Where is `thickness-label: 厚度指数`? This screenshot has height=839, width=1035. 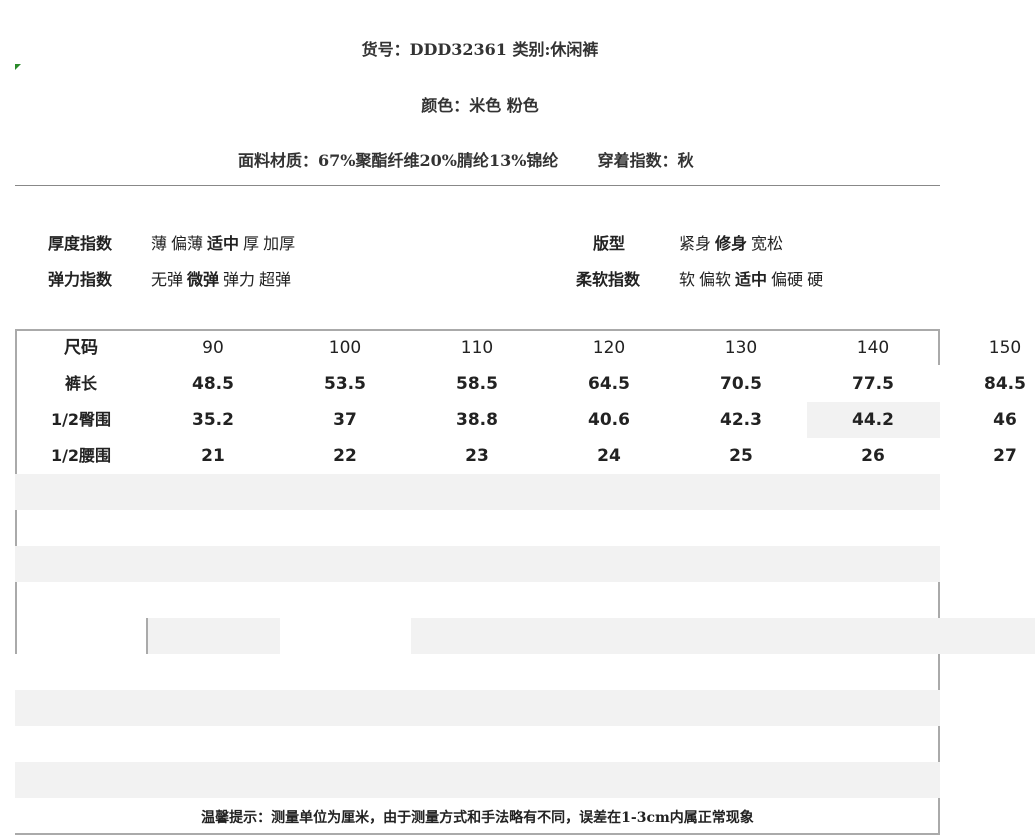
thickness-label: 厚度指数 is located at coordinates (80, 243).